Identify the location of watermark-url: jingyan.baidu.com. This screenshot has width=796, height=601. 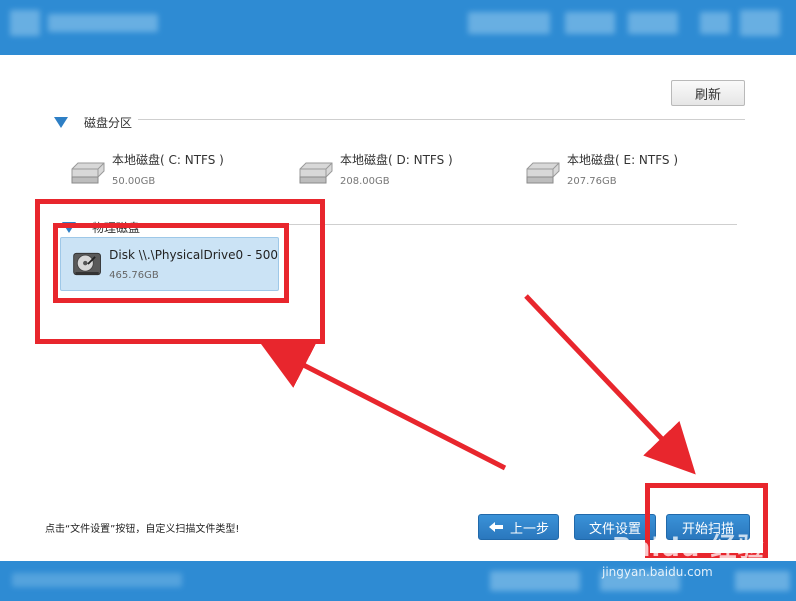
(657, 572).